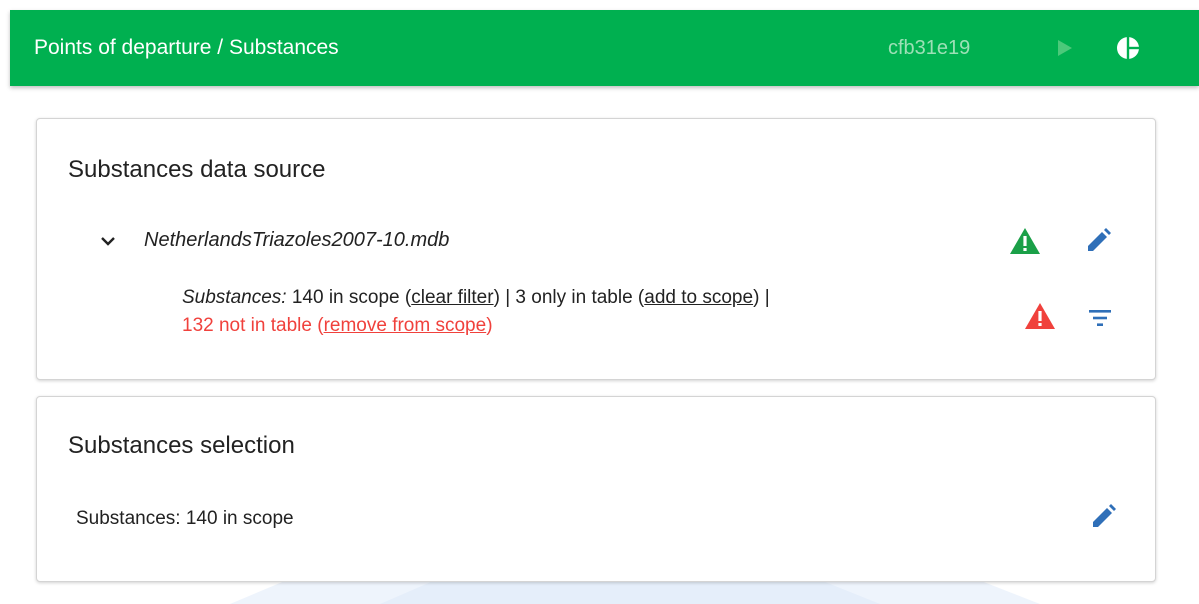 The height and width of the screenshot is (604, 1199). I want to click on clear-filter-link: clear filter, so click(452, 297).